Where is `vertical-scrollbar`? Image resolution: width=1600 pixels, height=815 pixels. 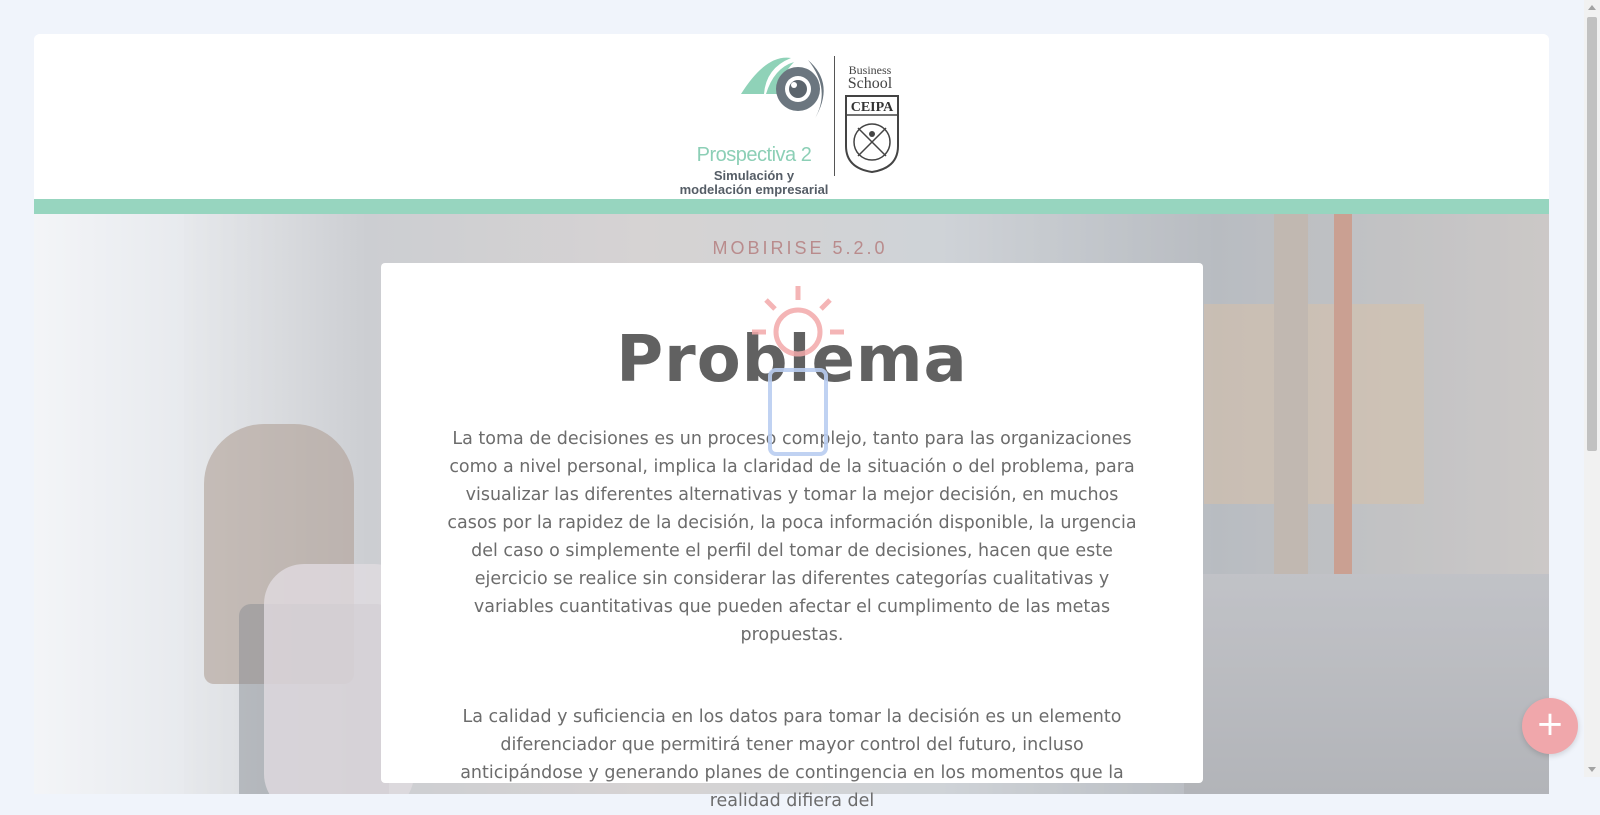 vertical-scrollbar is located at coordinates (1592, 388).